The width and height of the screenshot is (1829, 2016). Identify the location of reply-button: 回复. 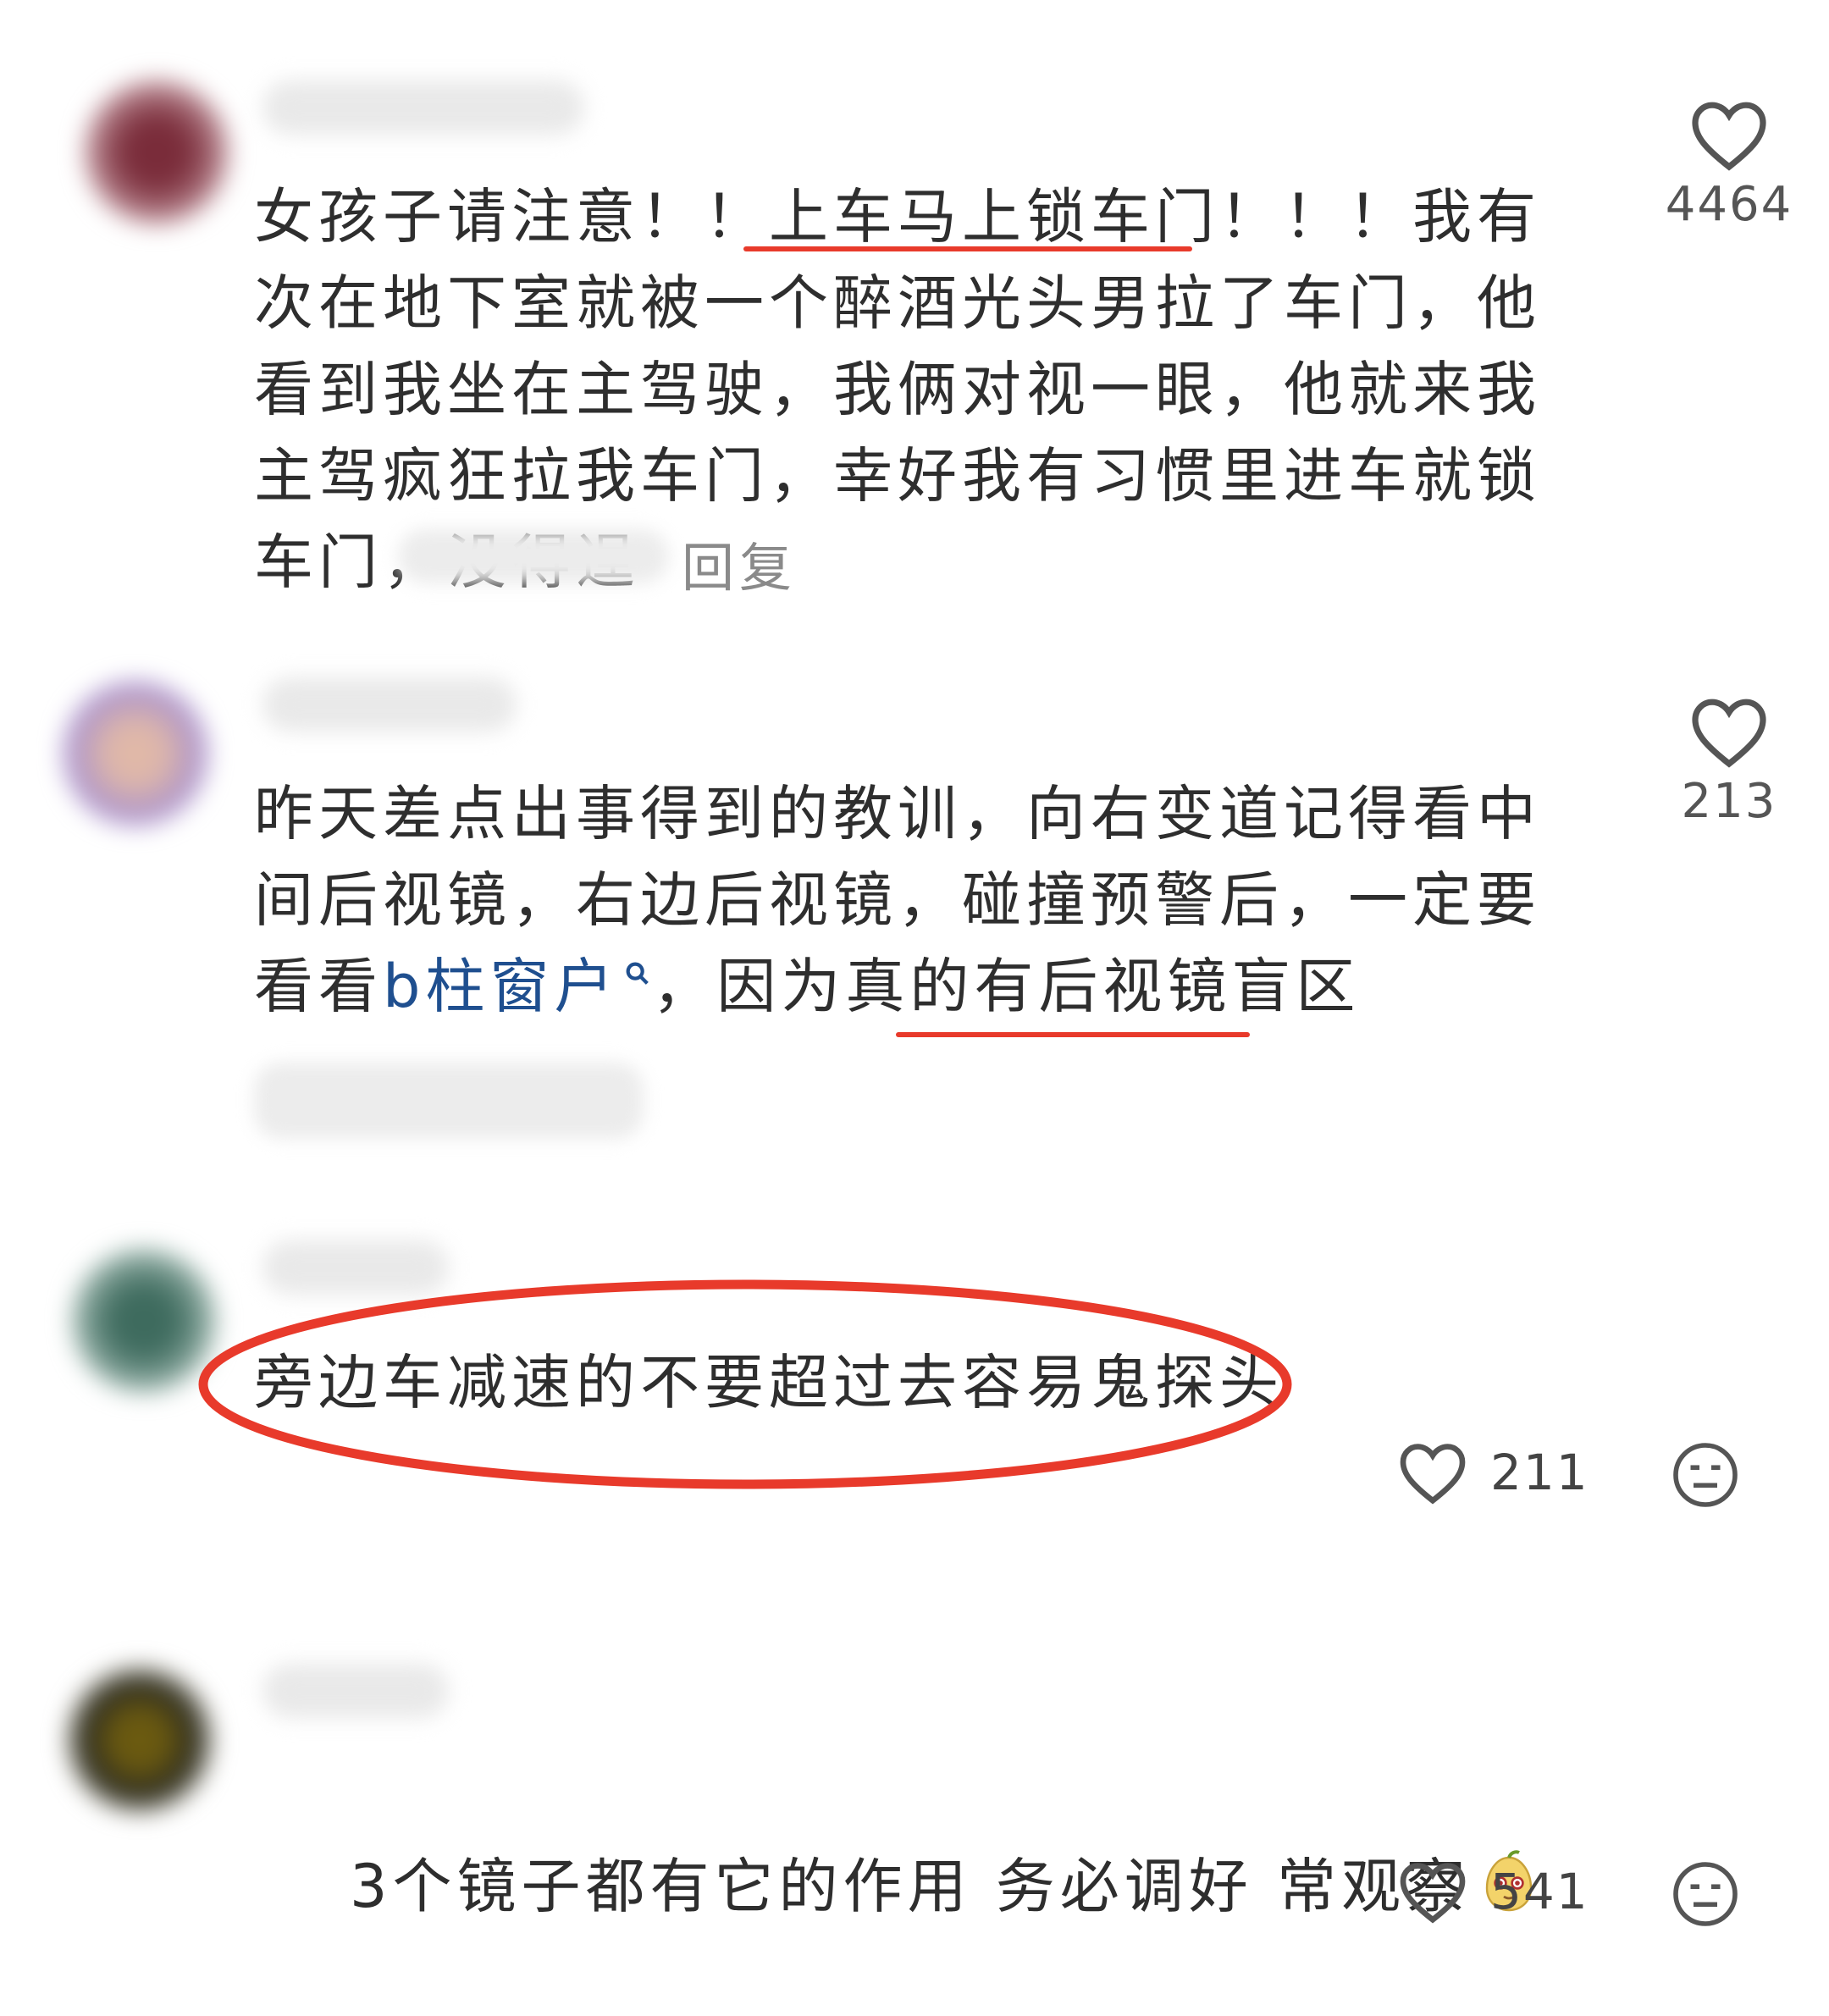
(739, 563).